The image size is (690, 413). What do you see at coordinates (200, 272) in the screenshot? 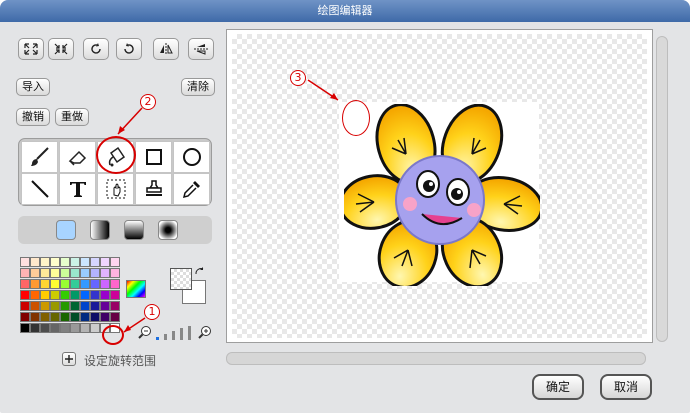
I see `swap-colors-icon` at bounding box center [200, 272].